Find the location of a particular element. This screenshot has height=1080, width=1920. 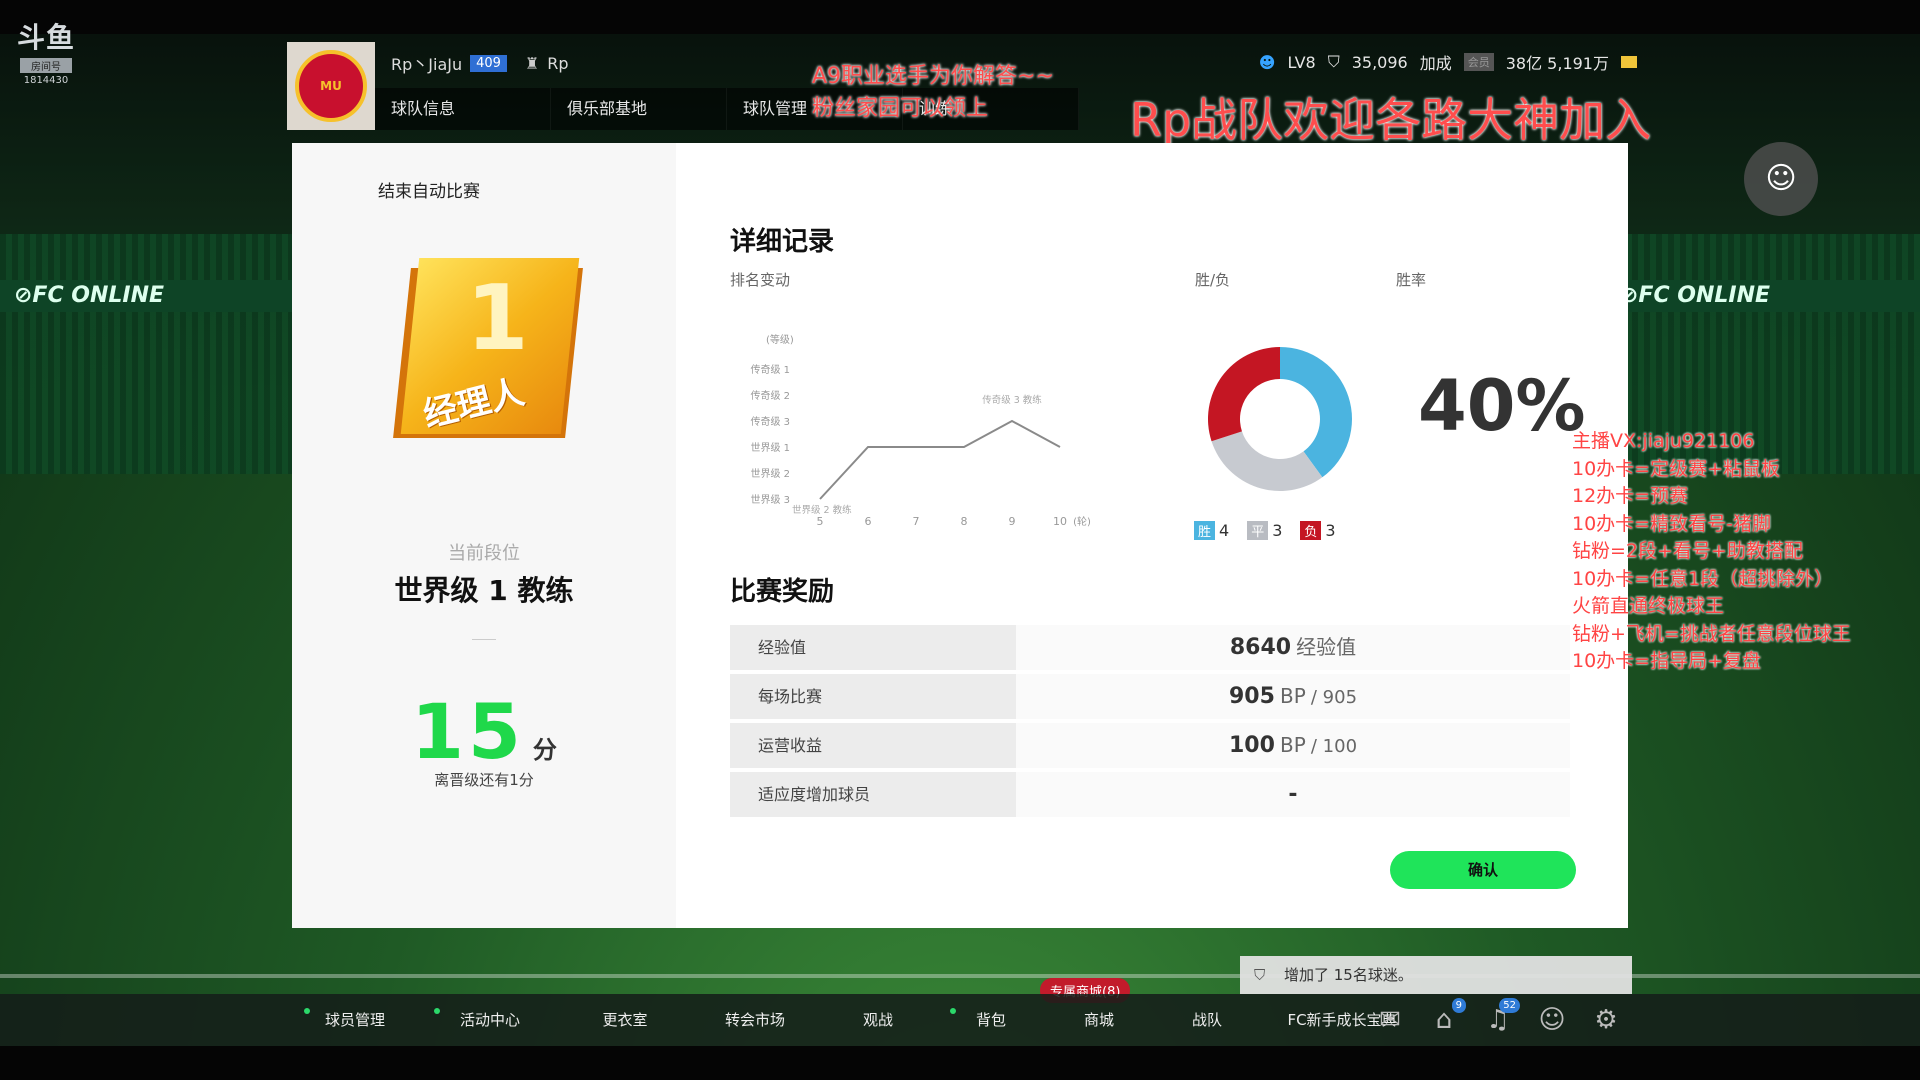

side-list-item: 10办卡=任意1段（超挑除外） is located at coordinates (1703, 578).